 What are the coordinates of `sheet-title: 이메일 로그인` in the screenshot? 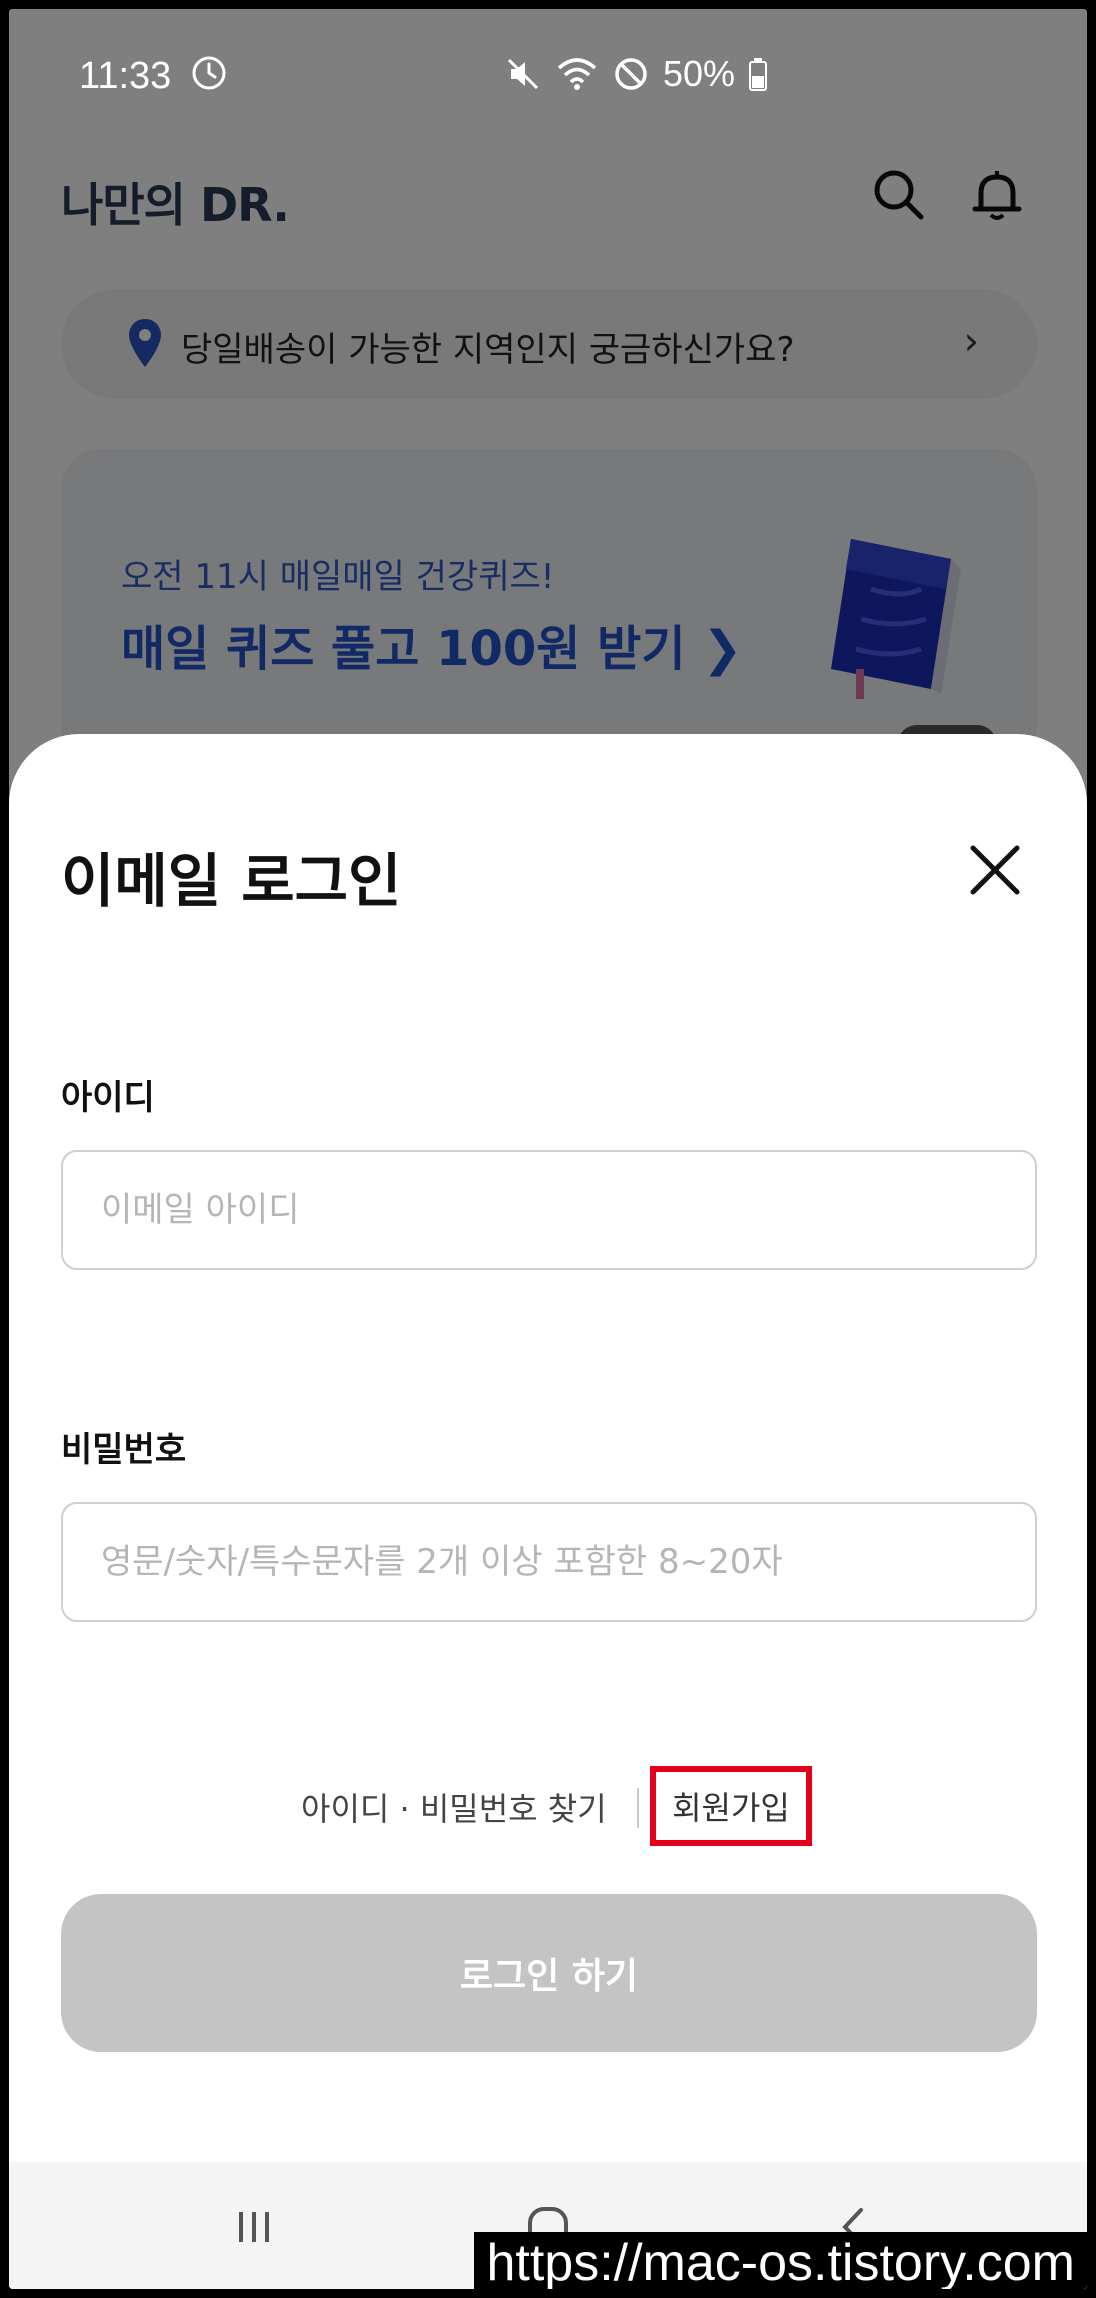 It's located at (231, 881).